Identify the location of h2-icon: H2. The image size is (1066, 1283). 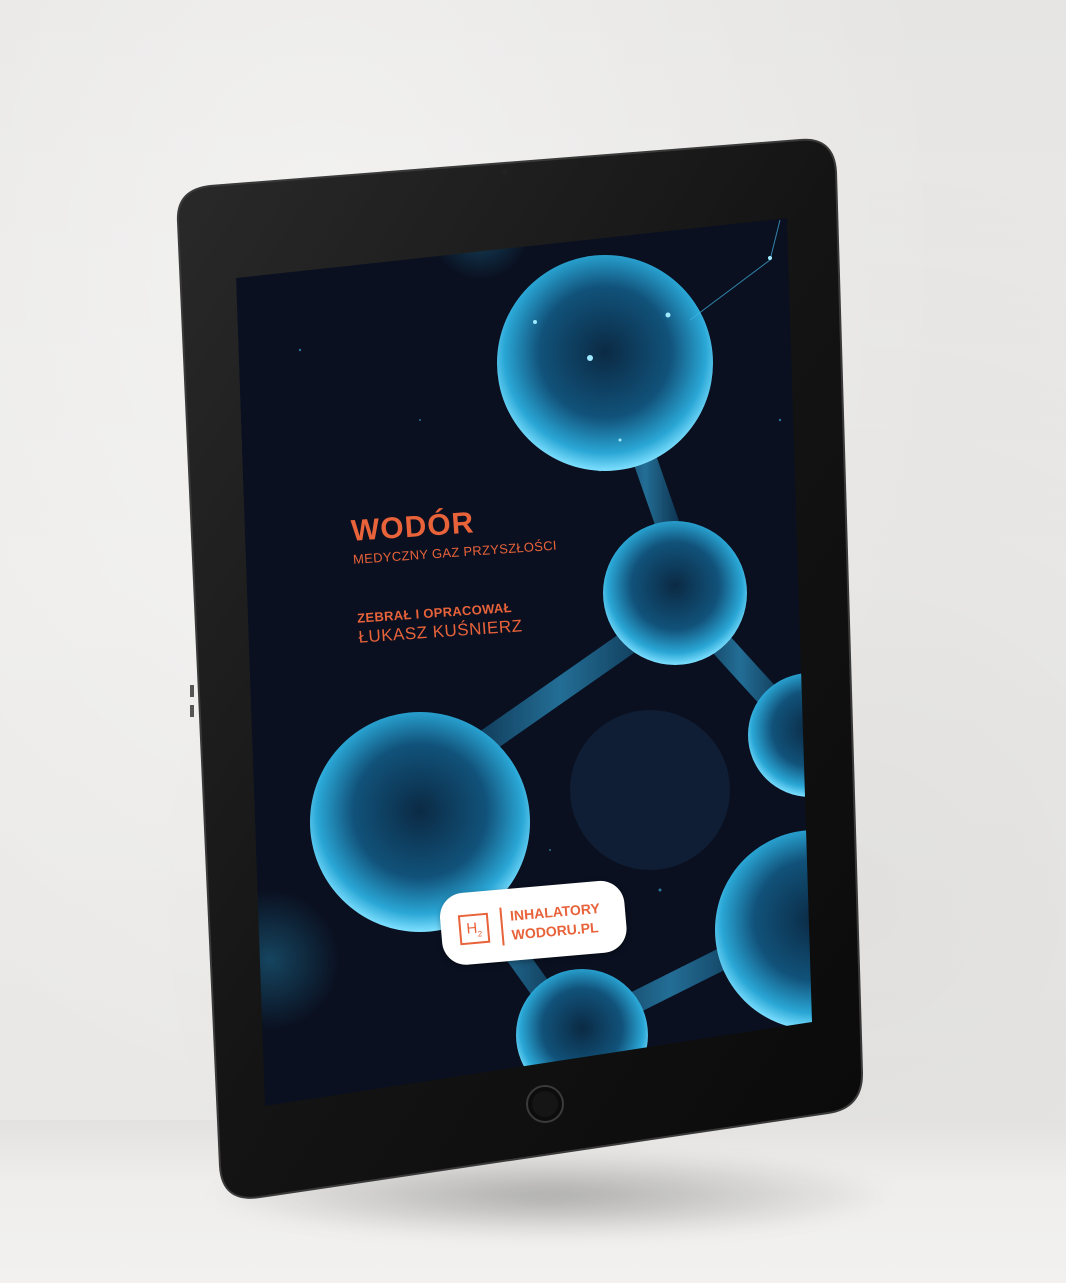
(474, 929).